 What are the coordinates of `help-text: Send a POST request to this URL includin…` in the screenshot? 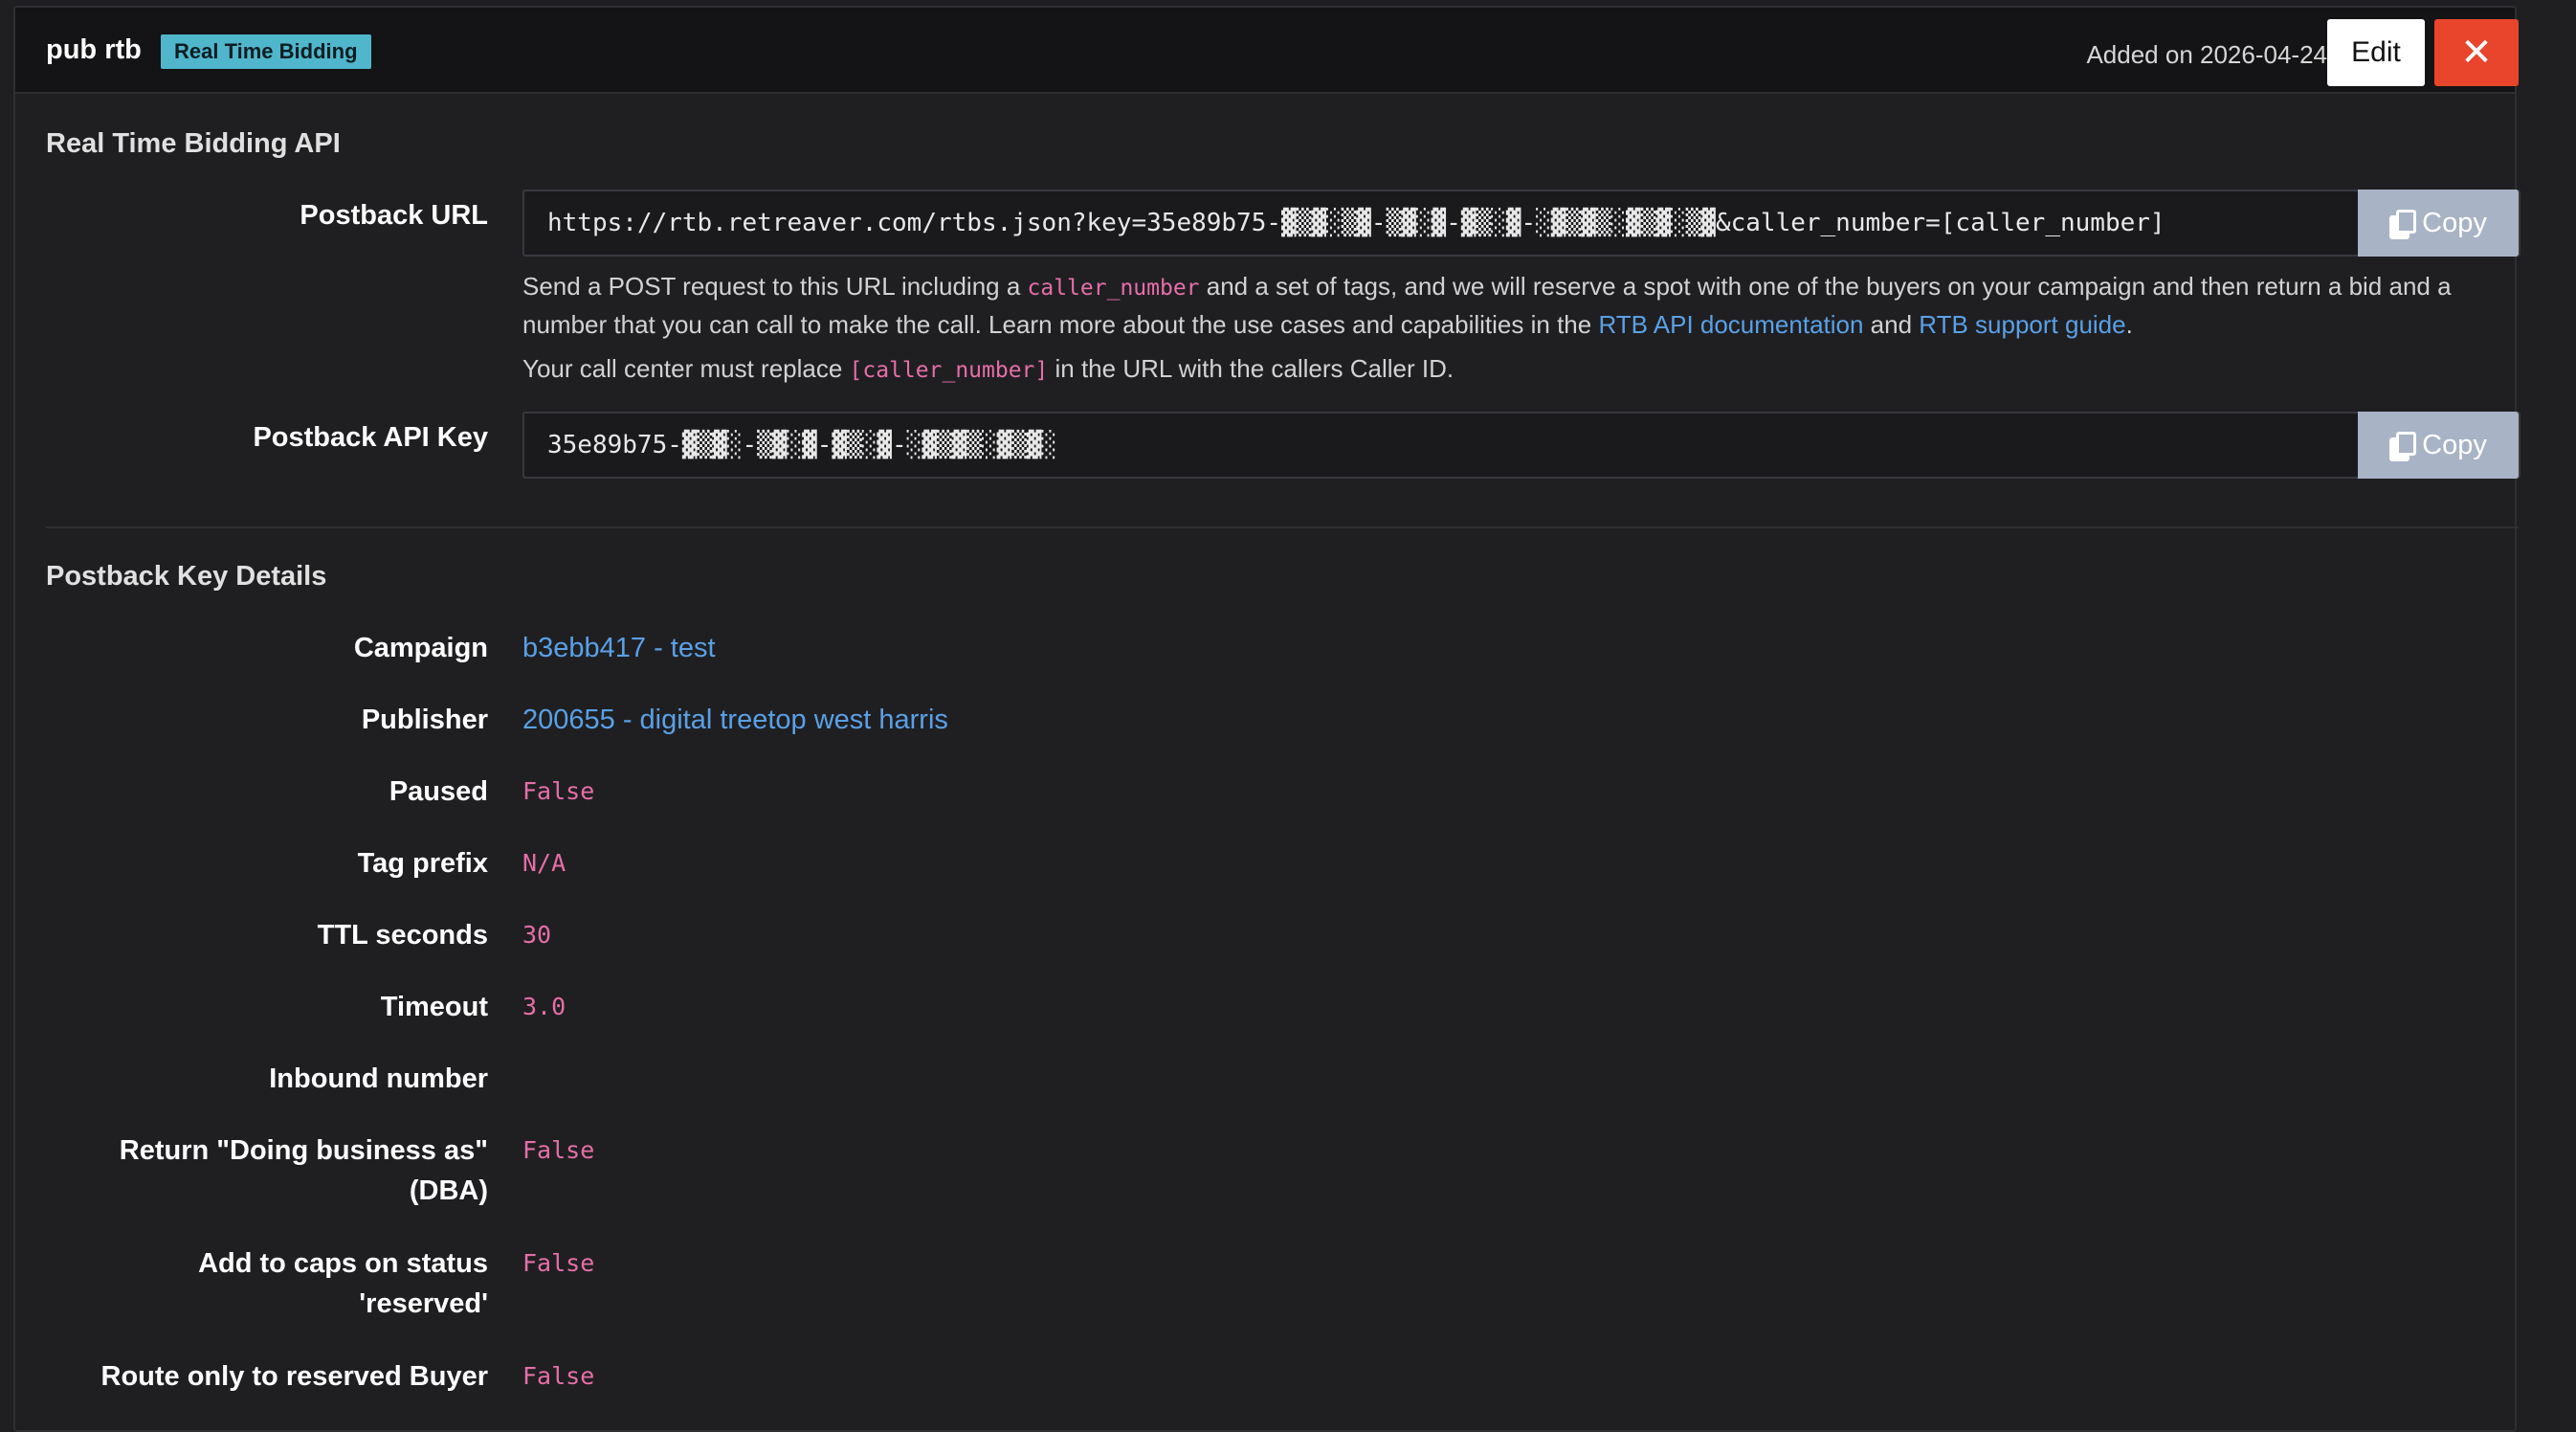 It's located at (775, 286).